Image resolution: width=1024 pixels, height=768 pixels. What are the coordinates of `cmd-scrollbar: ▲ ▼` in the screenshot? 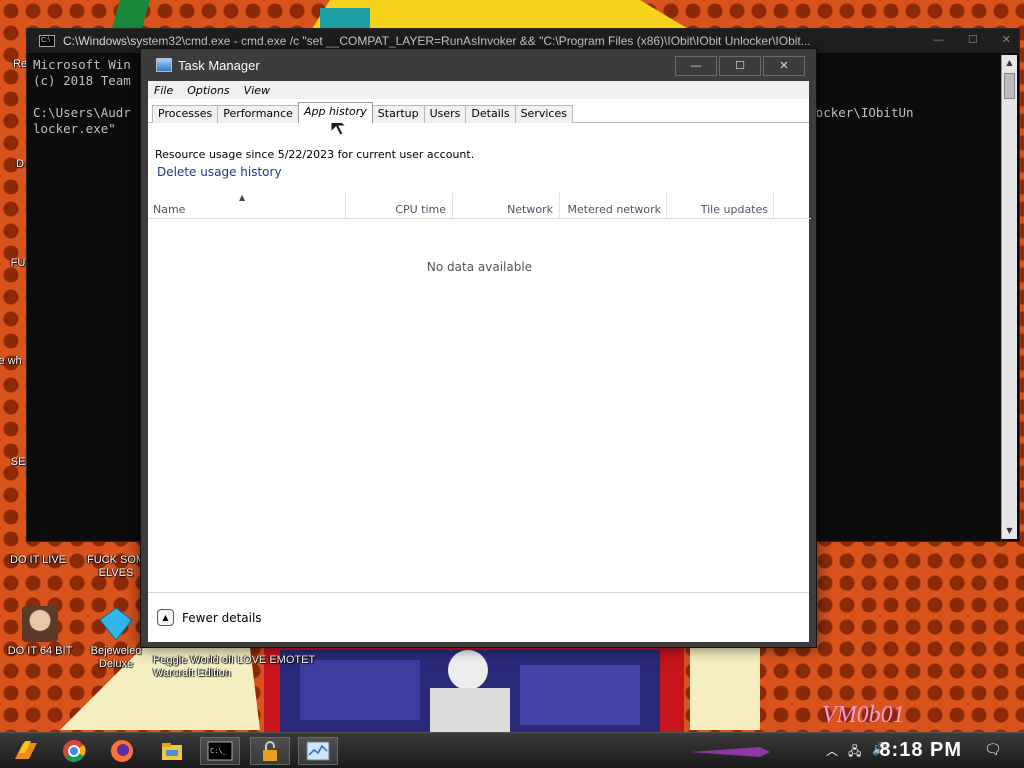 It's located at (1009, 297).